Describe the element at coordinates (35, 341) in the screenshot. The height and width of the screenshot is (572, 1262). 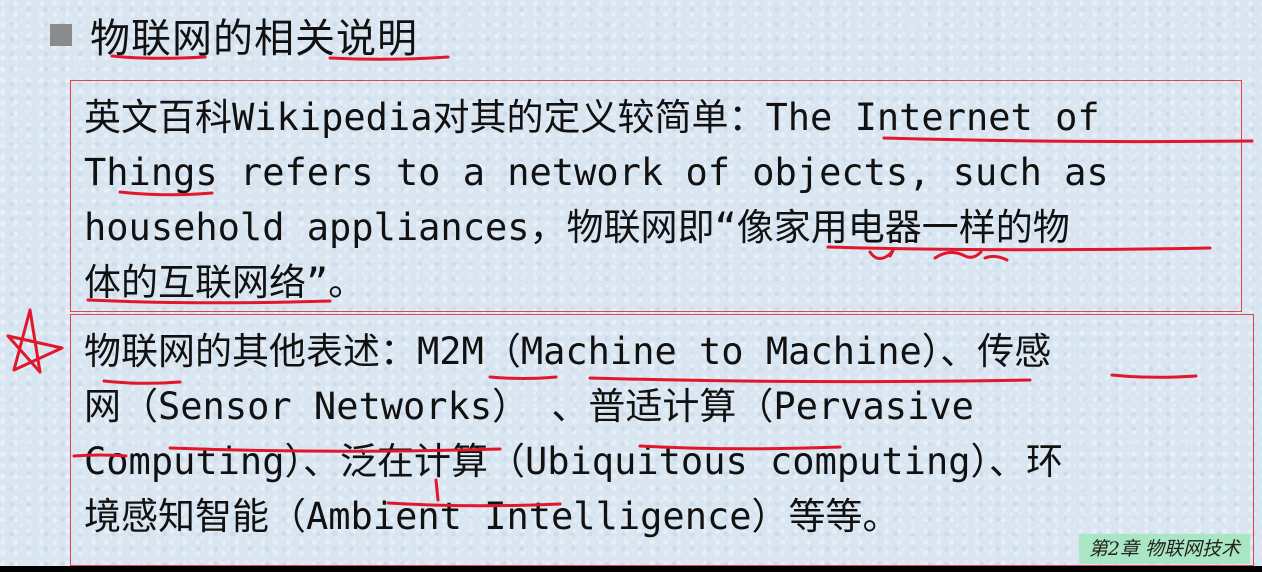
I see `star-icon` at that location.